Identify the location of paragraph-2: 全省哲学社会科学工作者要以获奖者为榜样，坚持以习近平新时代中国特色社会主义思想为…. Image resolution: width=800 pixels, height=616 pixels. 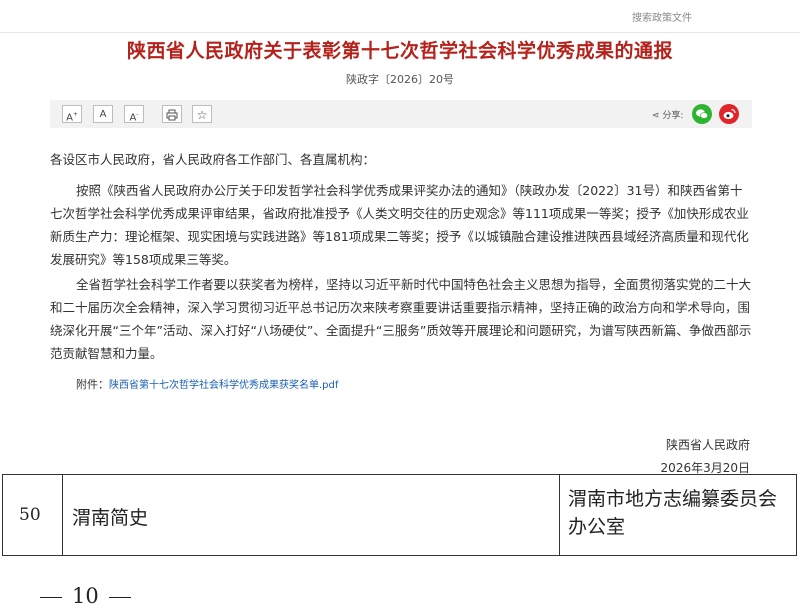
(401, 319).